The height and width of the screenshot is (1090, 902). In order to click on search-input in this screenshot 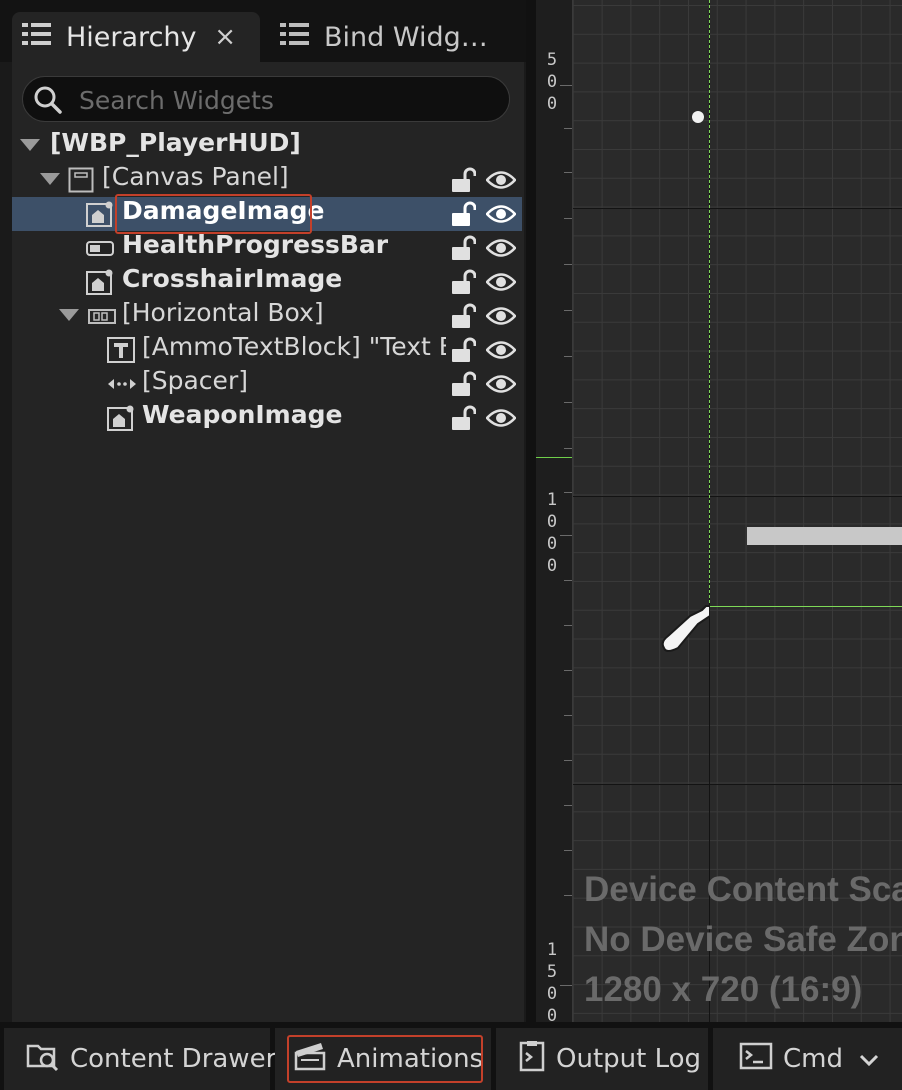, I will do `click(289, 100)`.